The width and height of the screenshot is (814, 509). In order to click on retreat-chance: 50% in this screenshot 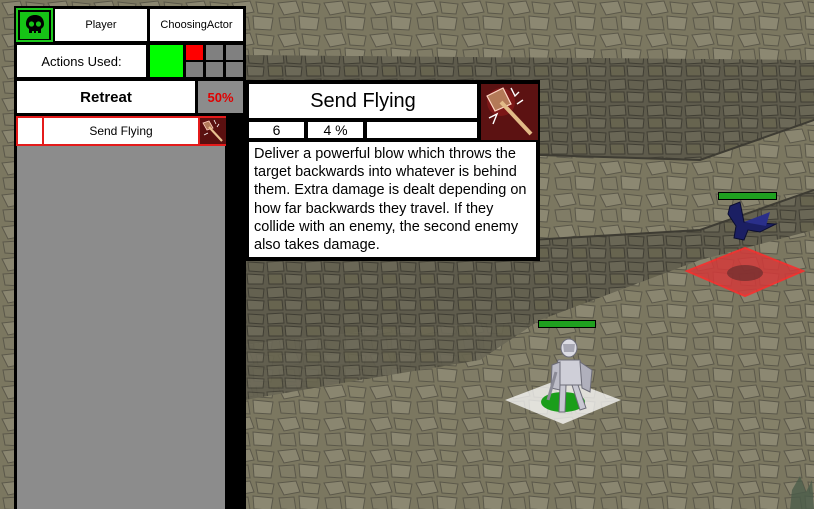, I will do `click(220, 97)`.